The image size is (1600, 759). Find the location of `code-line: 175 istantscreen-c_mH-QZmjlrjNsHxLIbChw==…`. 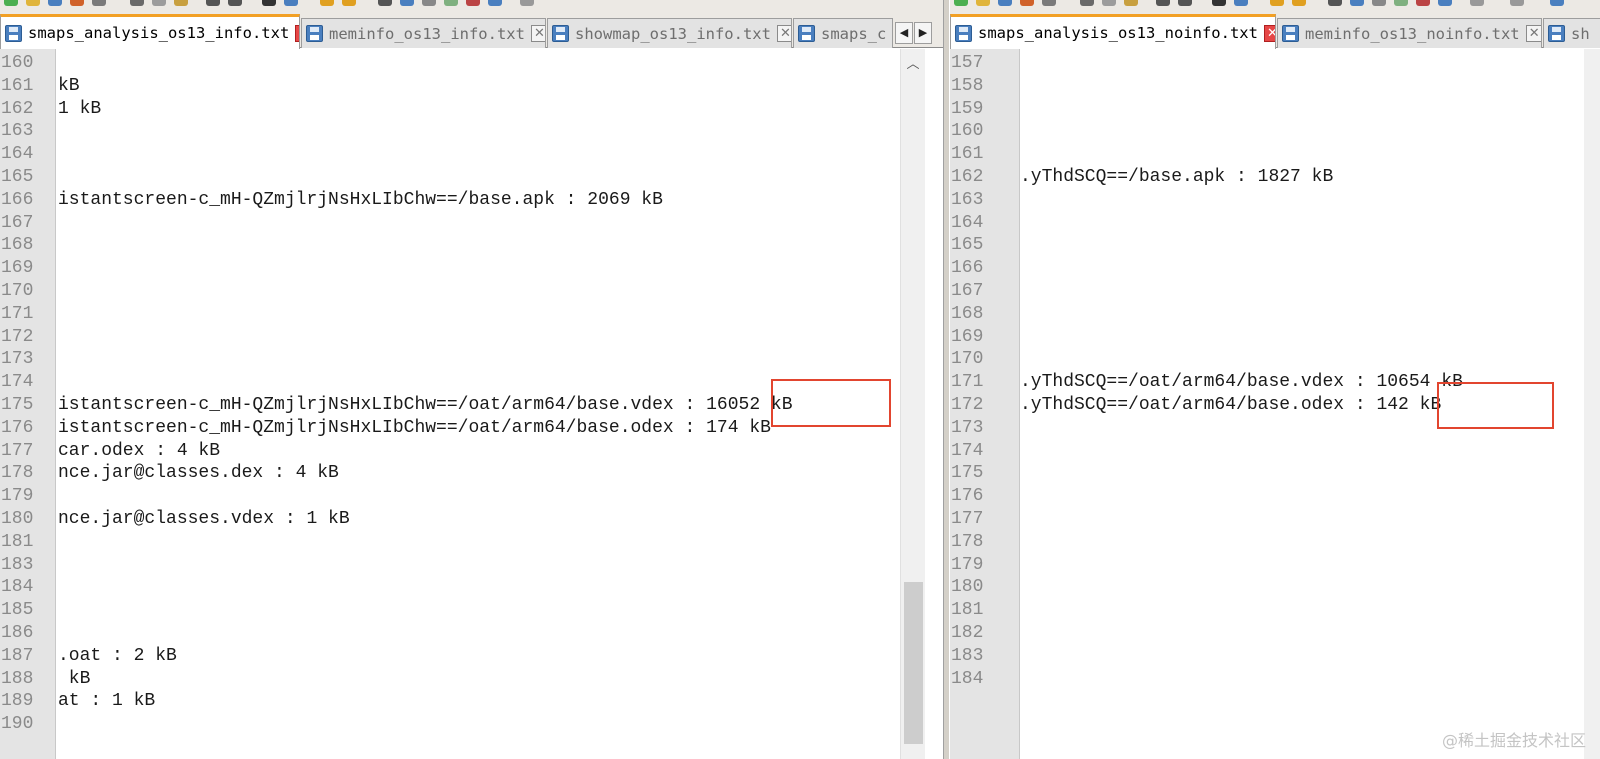

code-line: 175 istantscreen-c_mH-QZmjlrjNsHxLIbChw==… is located at coordinates (471, 405).